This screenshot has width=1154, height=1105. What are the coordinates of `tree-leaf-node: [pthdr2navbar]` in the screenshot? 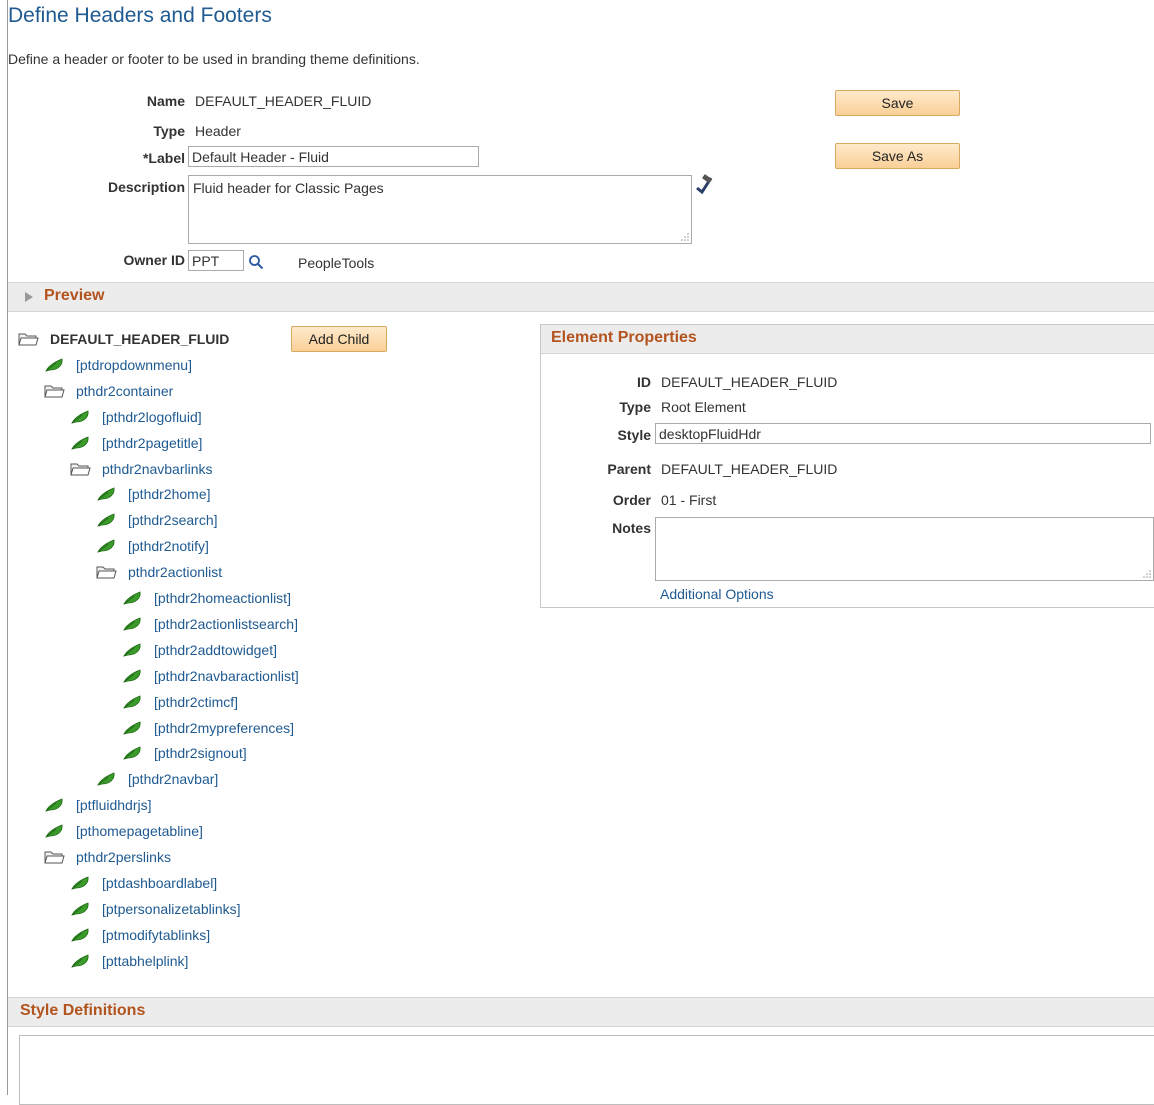 It's located at (157, 779).